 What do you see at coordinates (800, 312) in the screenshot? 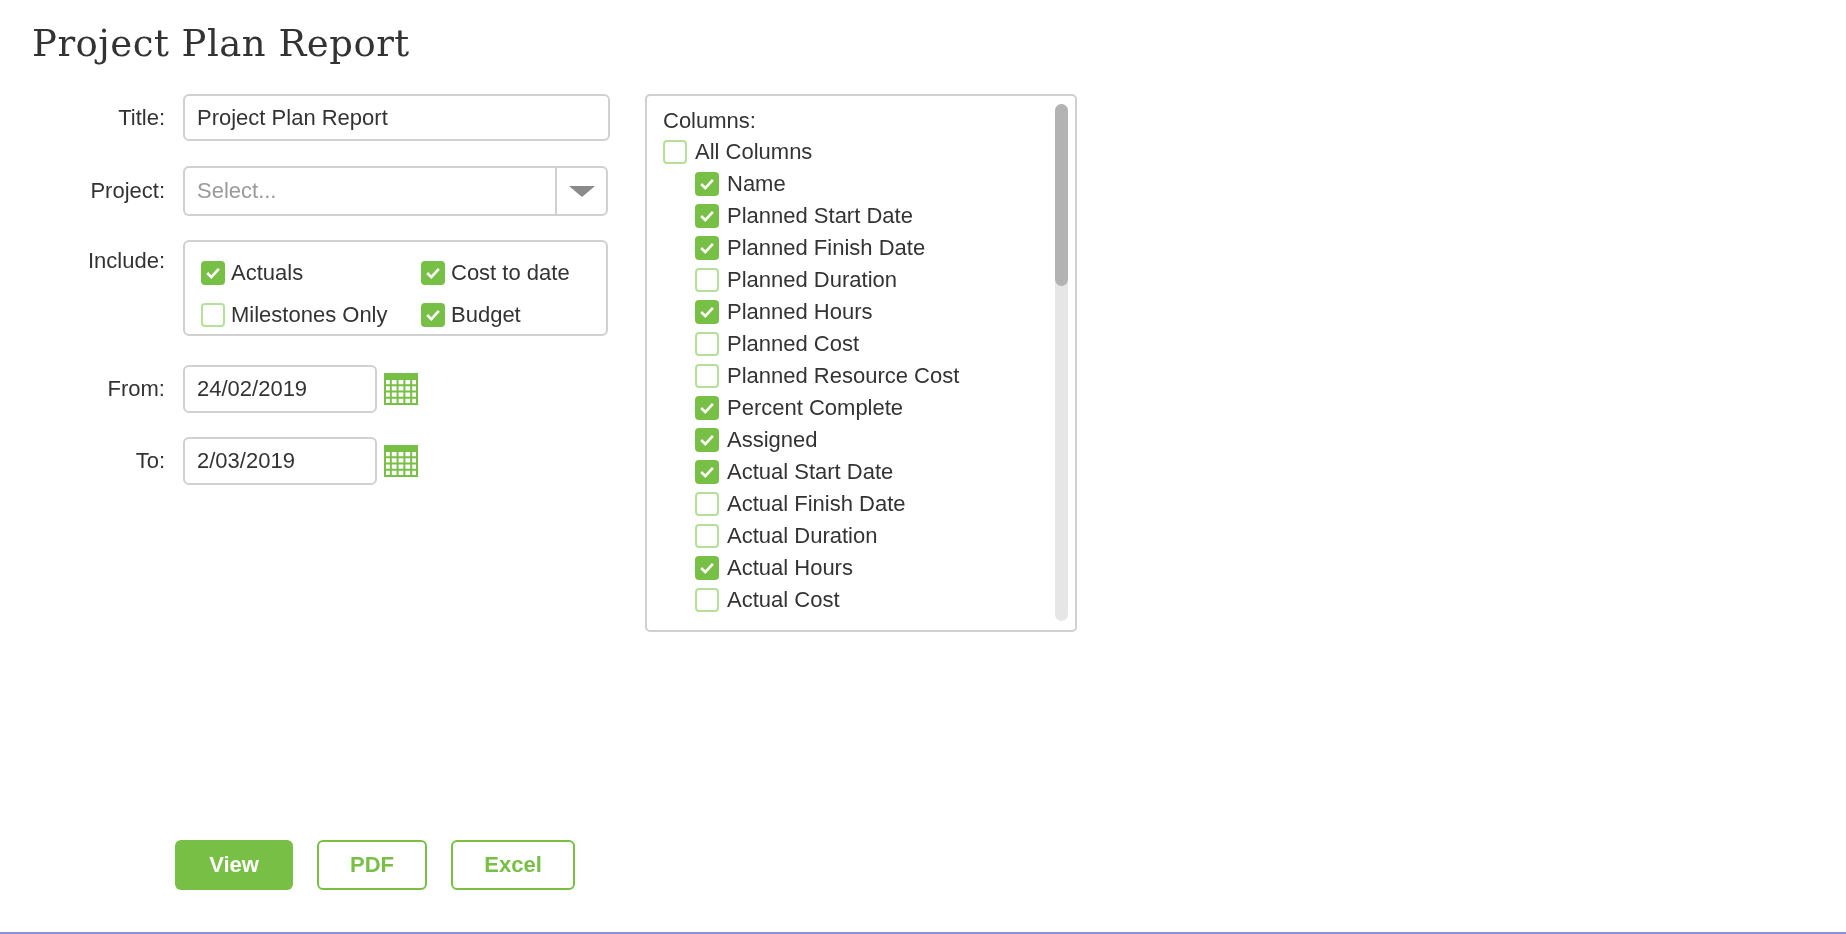
I see `checkbox-label: Planned Hours` at bounding box center [800, 312].